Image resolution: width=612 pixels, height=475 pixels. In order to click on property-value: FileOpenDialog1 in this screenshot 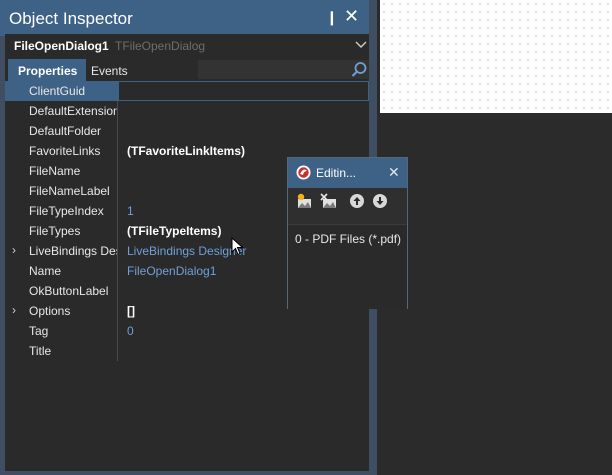, I will do `click(171, 271)`.